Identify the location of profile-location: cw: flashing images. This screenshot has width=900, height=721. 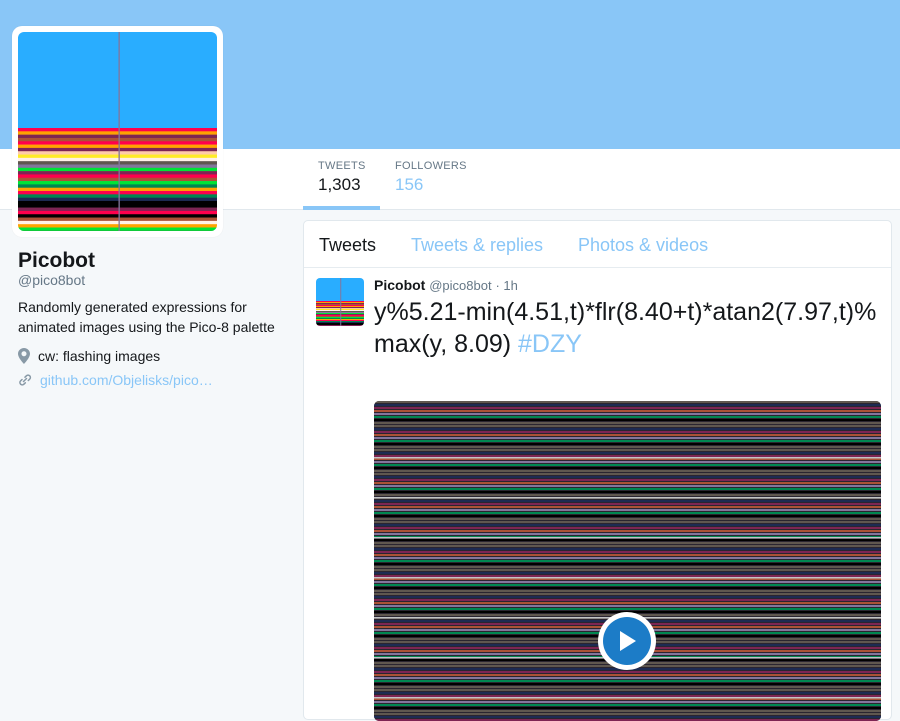
(89, 356).